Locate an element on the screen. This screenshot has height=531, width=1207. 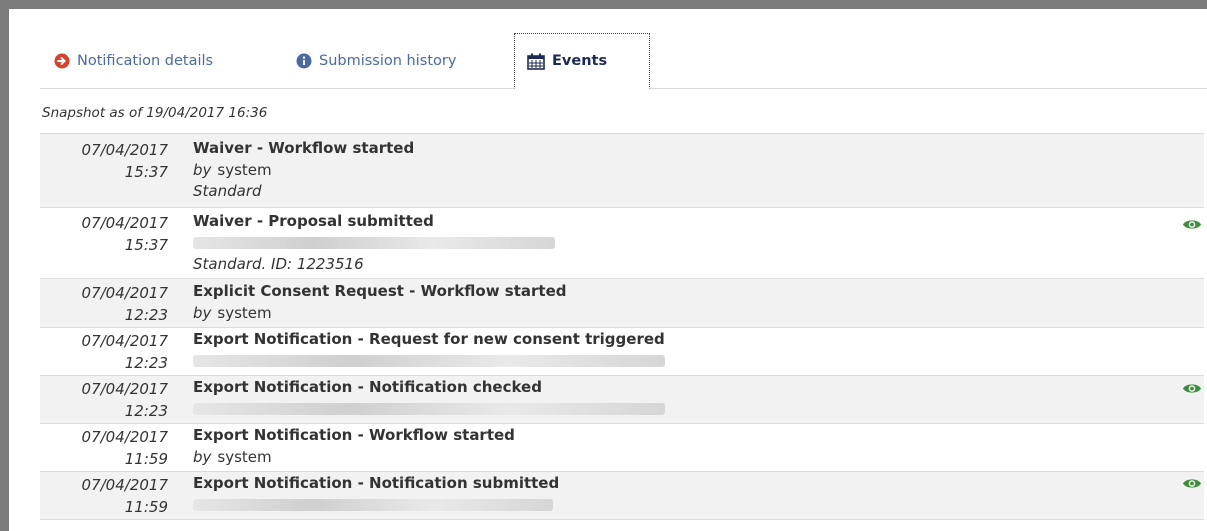
tab-events: Events is located at coordinates (582, 61).